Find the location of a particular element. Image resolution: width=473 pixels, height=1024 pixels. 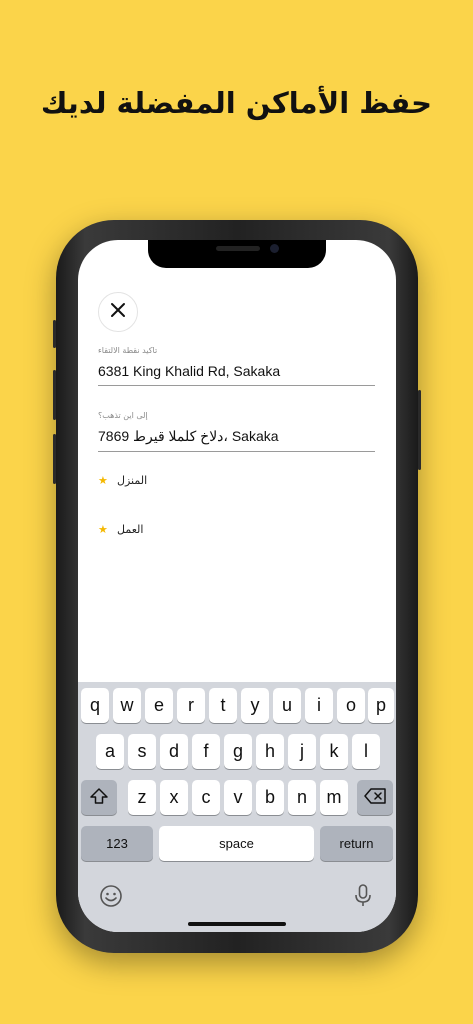

key-r: r is located at coordinates (191, 705).